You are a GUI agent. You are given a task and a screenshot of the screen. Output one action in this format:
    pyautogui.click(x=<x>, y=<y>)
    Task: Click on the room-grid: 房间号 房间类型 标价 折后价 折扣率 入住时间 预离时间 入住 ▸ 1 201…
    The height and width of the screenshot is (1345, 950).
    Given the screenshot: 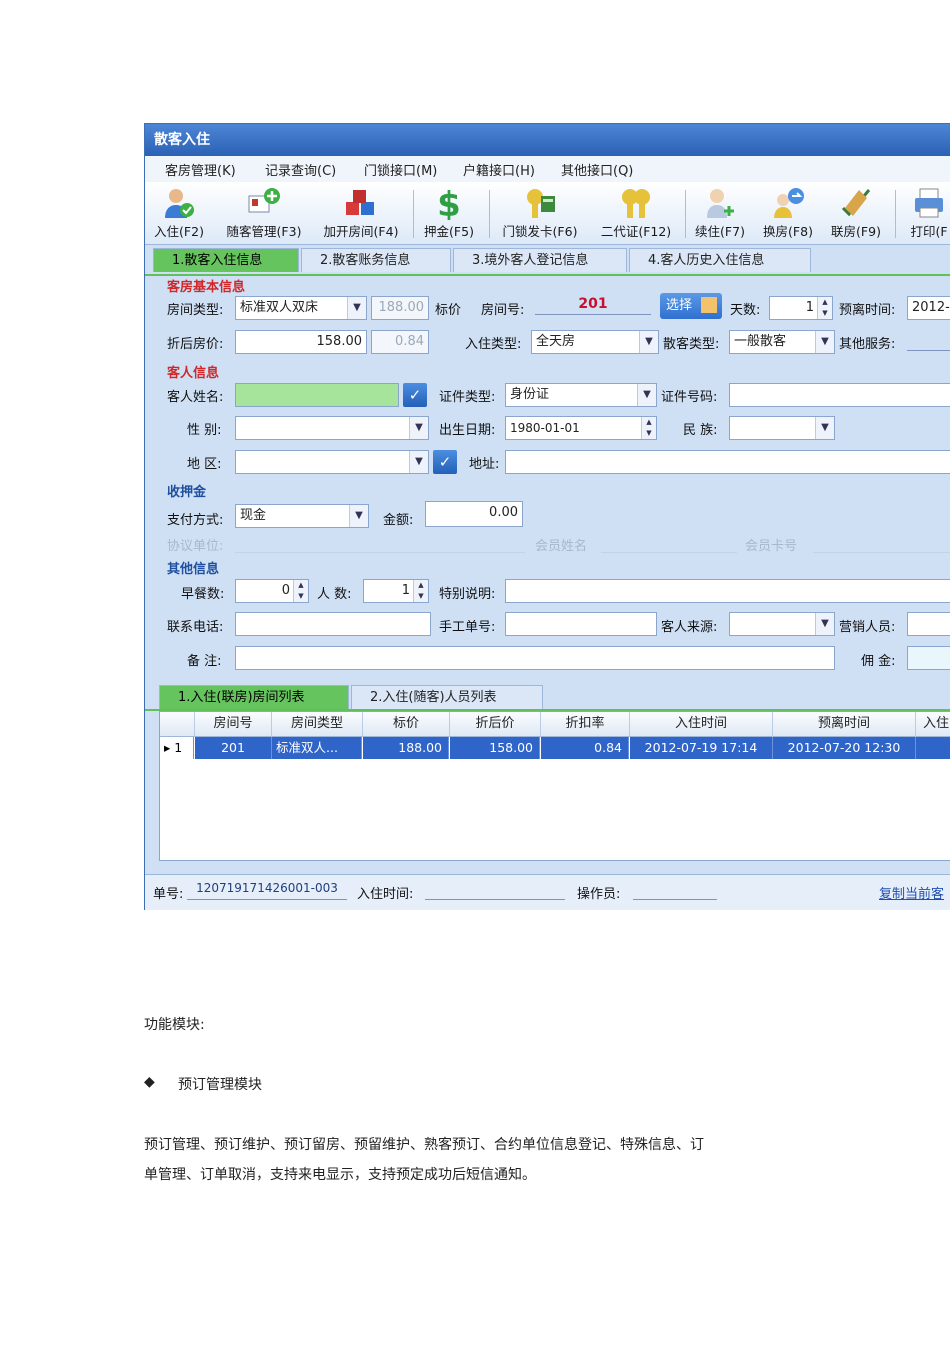 What is the action you would take?
    pyautogui.click(x=554, y=786)
    